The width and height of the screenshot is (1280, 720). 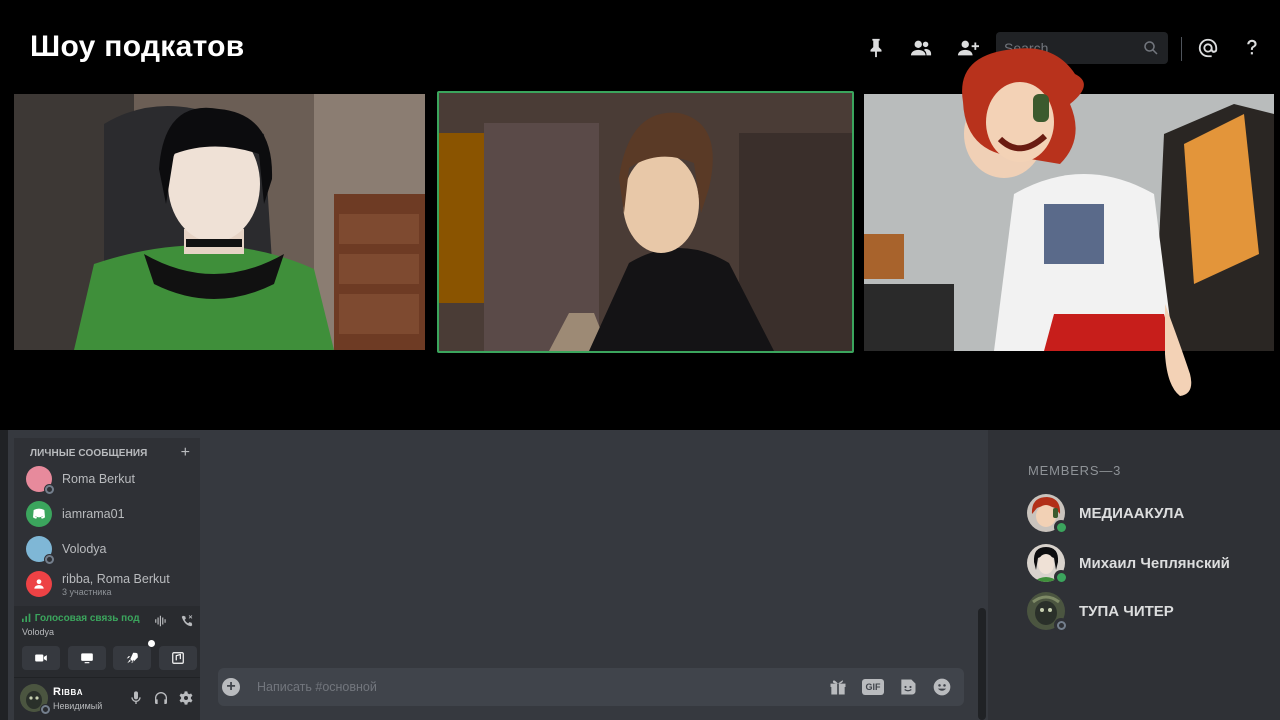 What do you see at coordinates (132, 658) in the screenshot?
I see `rocket-icon` at bounding box center [132, 658].